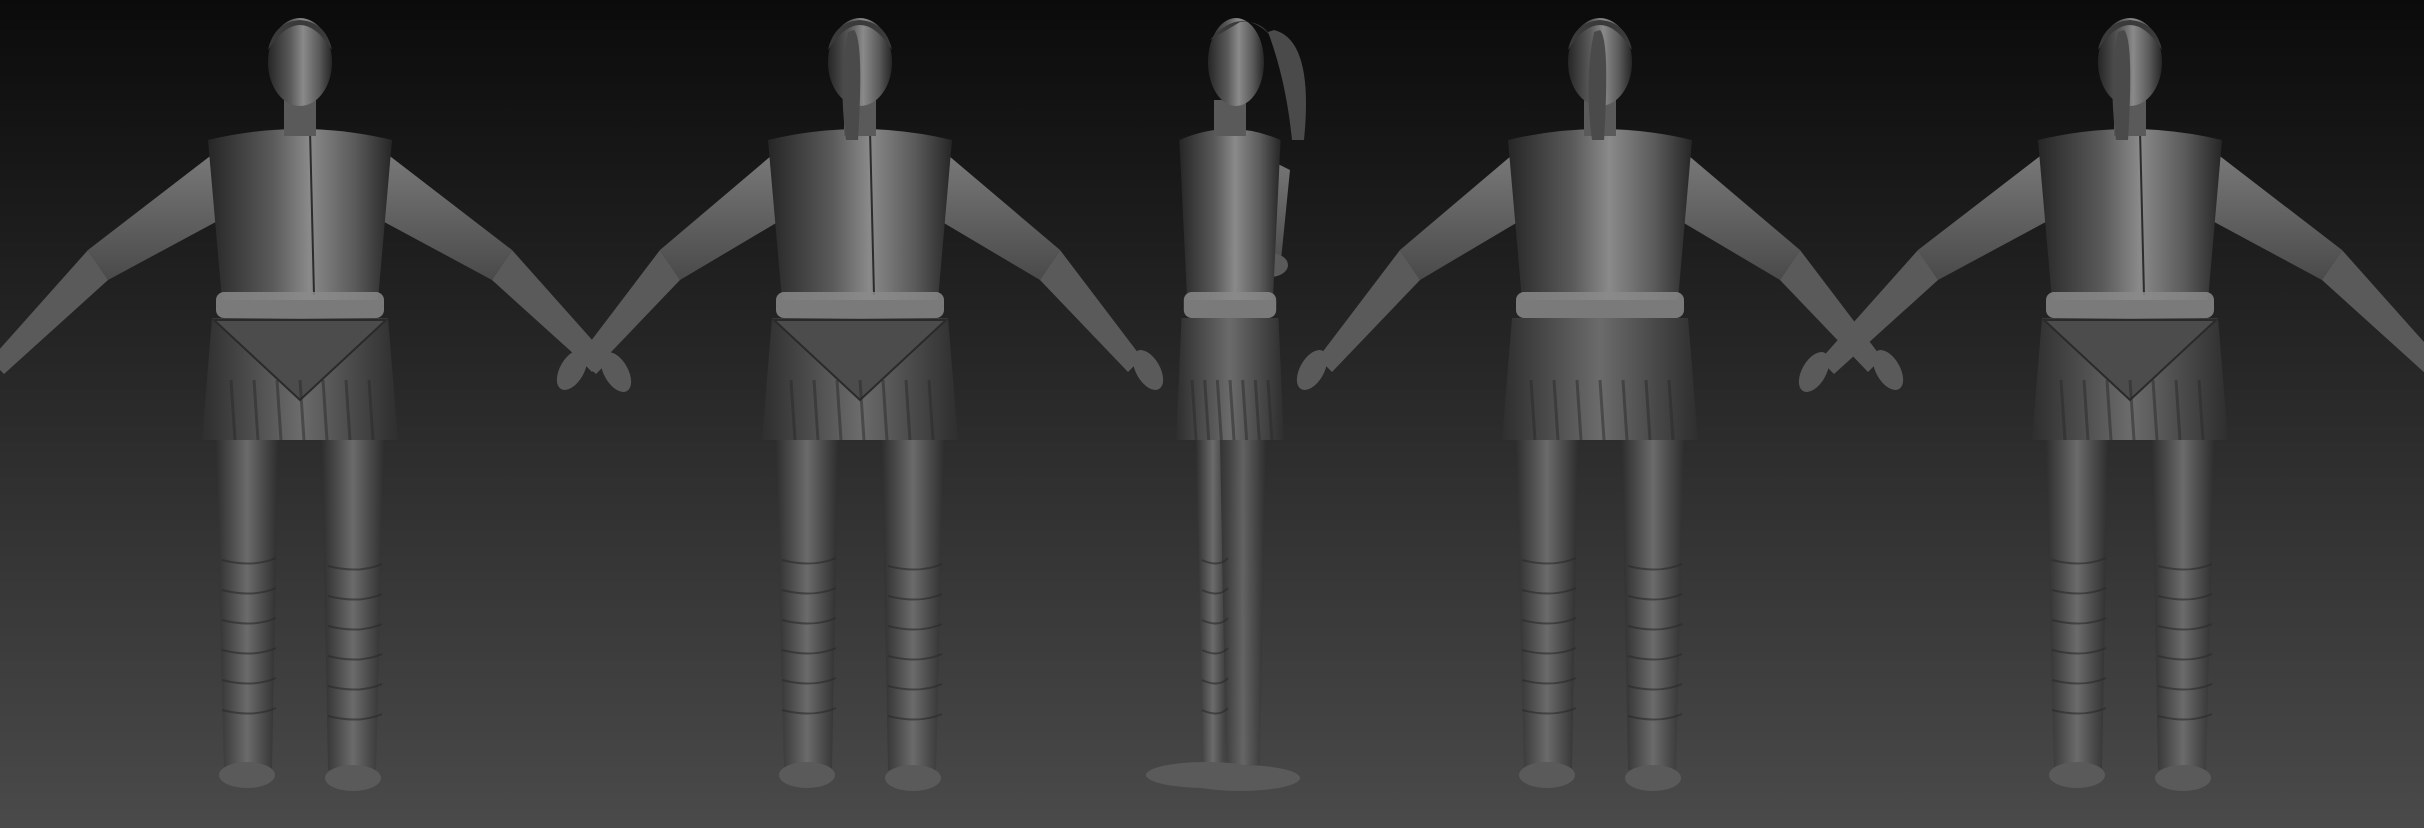  What do you see at coordinates (1236, 62) in the screenshot?
I see `head` at bounding box center [1236, 62].